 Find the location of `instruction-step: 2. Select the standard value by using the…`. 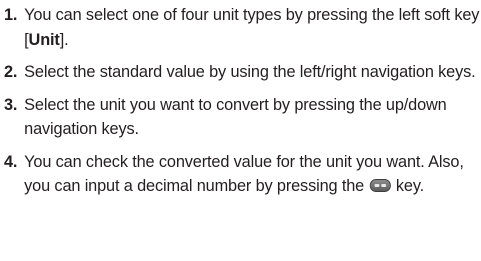

instruction-step: 2. Select the standard value by using the… is located at coordinates (242, 72).